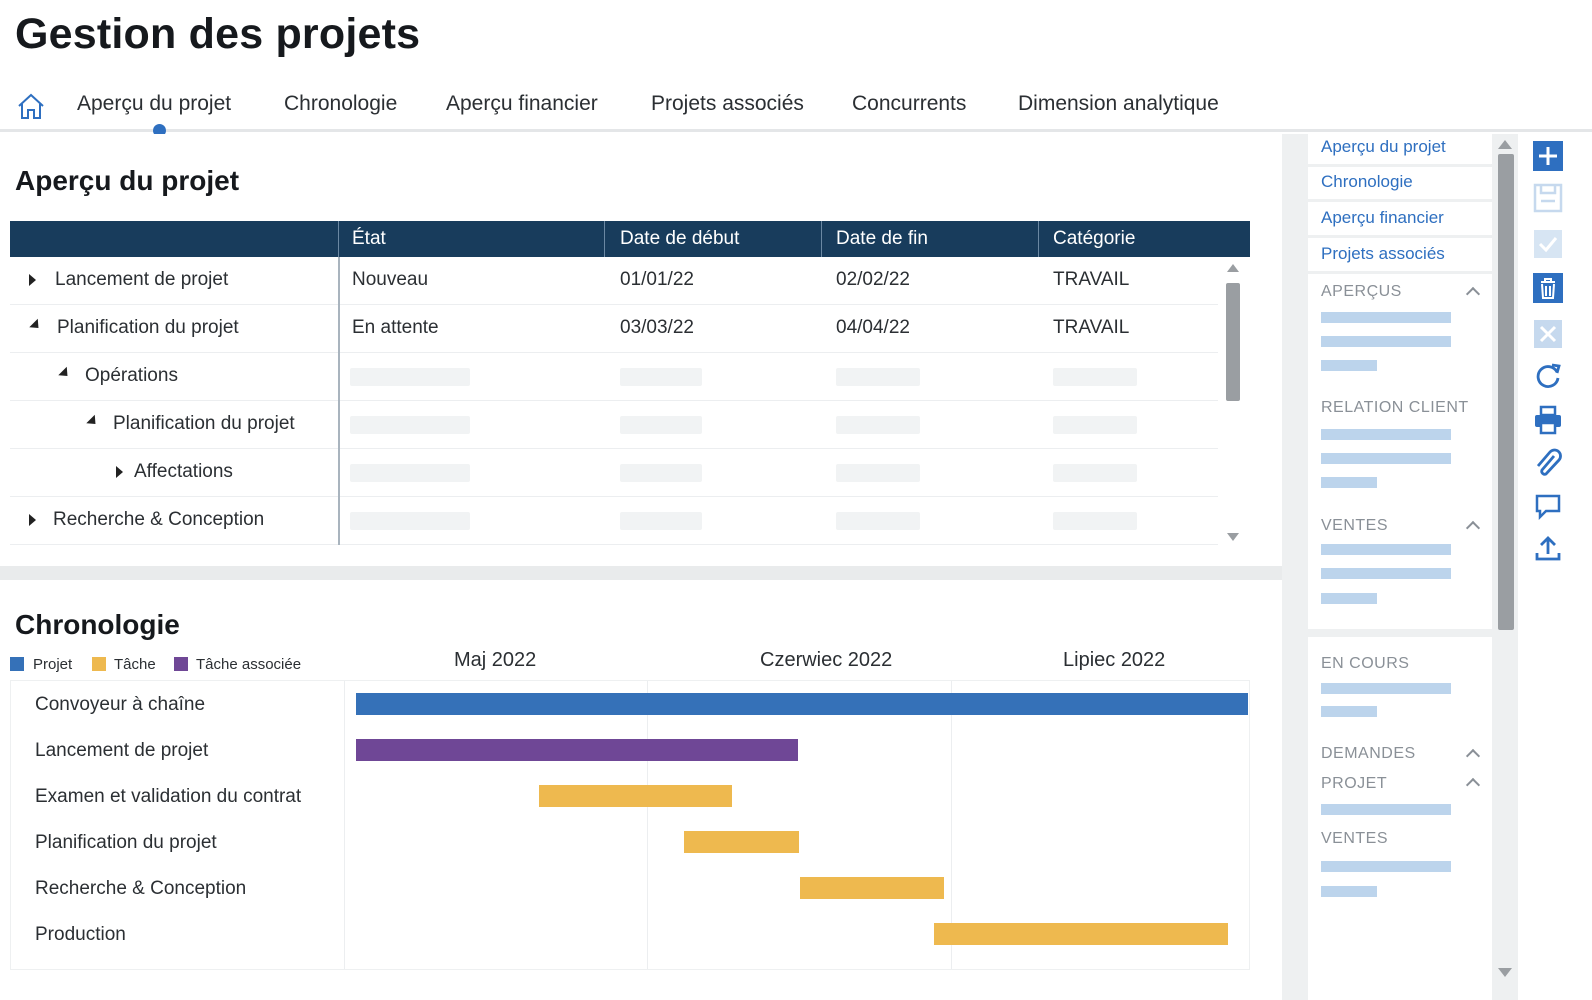 This screenshot has height=1000, width=1592. Describe the element at coordinates (1548, 506) in the screenshot. I see `comment-icon` at that location.